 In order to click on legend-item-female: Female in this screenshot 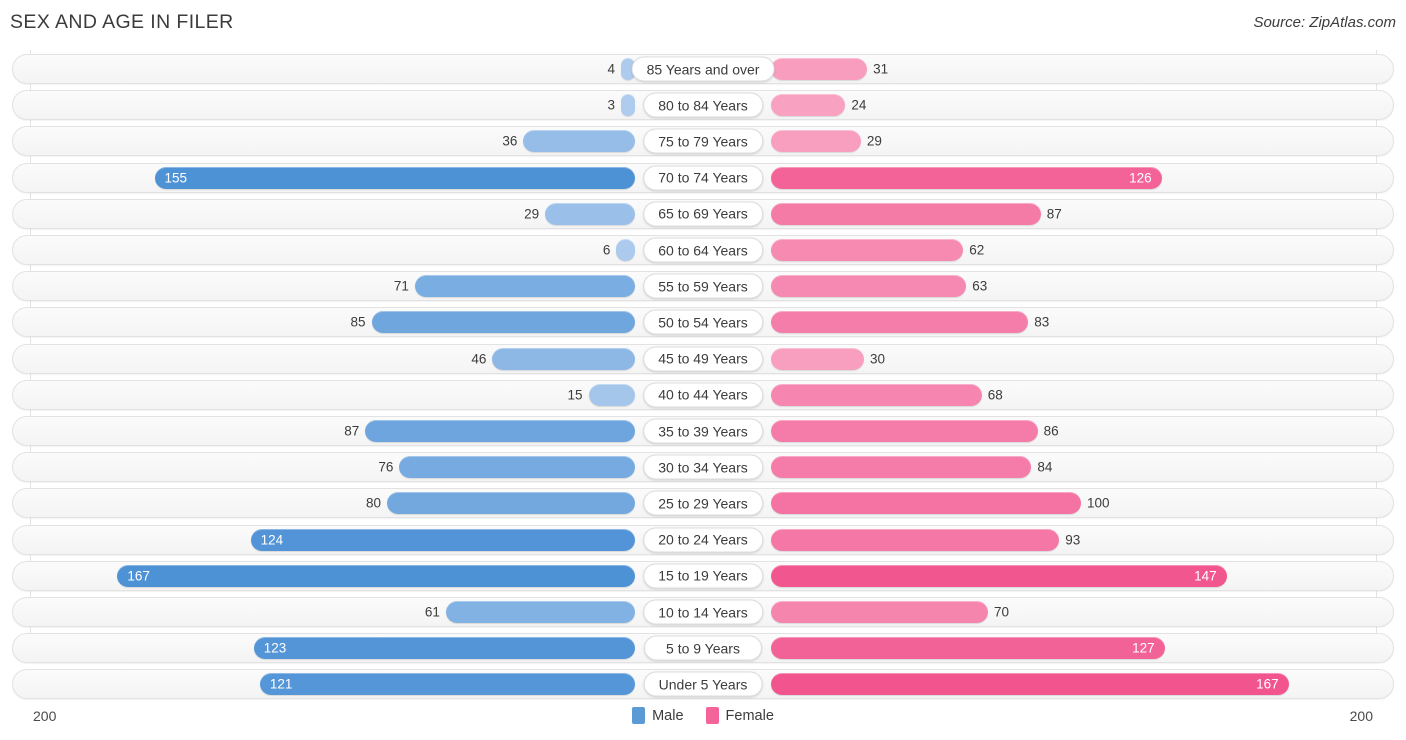, I will do `click(739, 715)`.